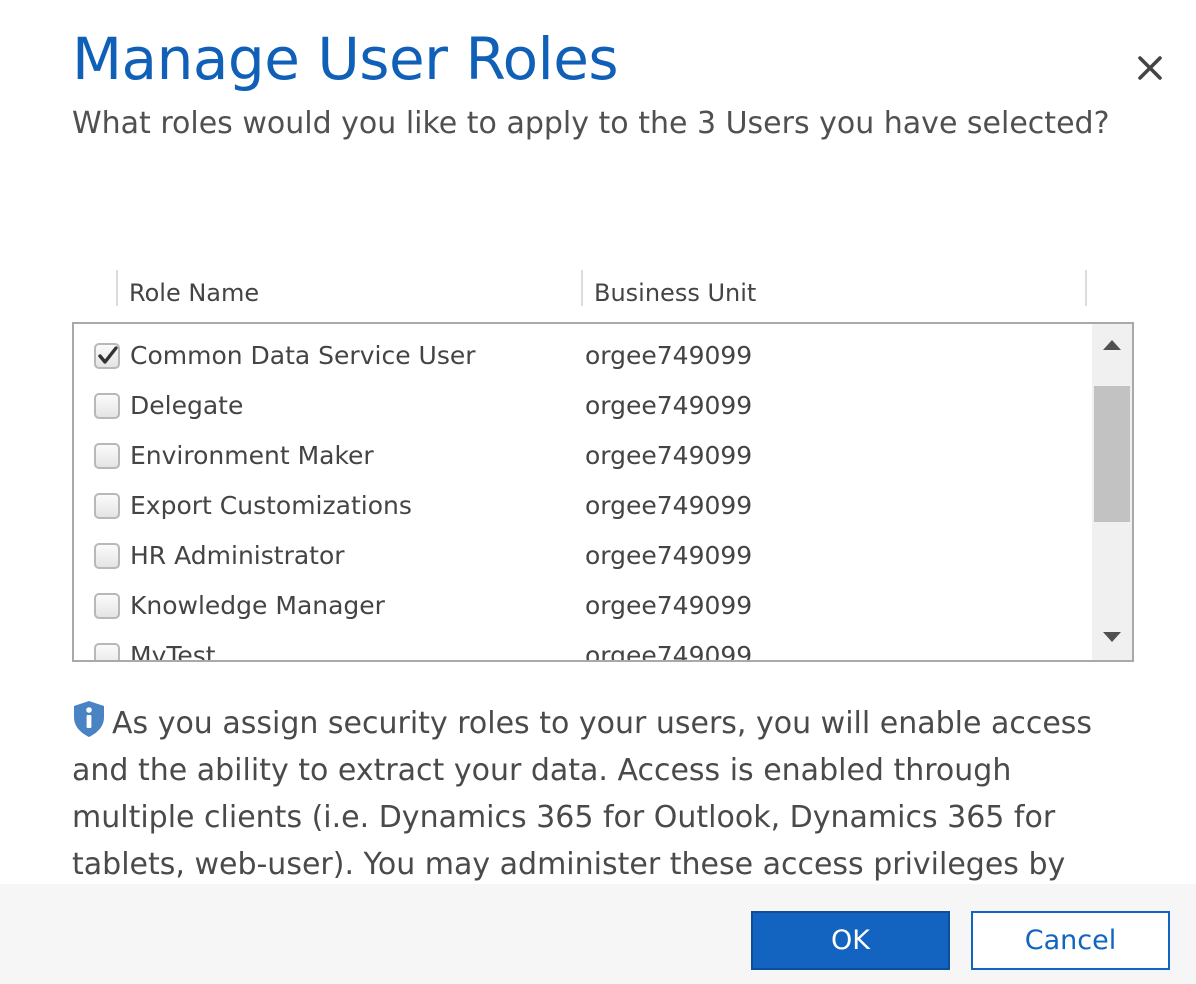 This screenshot has width=1196, height=984. Describe the element at coordinates (89, 719) in the screenshot. I see `shield-info-icon` at that location.